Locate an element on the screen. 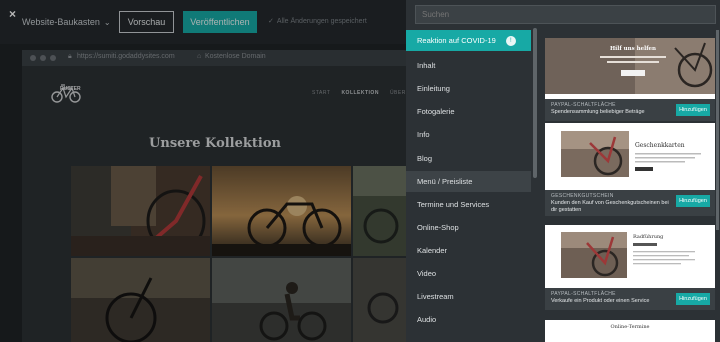 Image resolution: width=720 pixels, height=342 pixels. thumbnail-title: Hilf uns helfen is located at coordinates (633, 49).